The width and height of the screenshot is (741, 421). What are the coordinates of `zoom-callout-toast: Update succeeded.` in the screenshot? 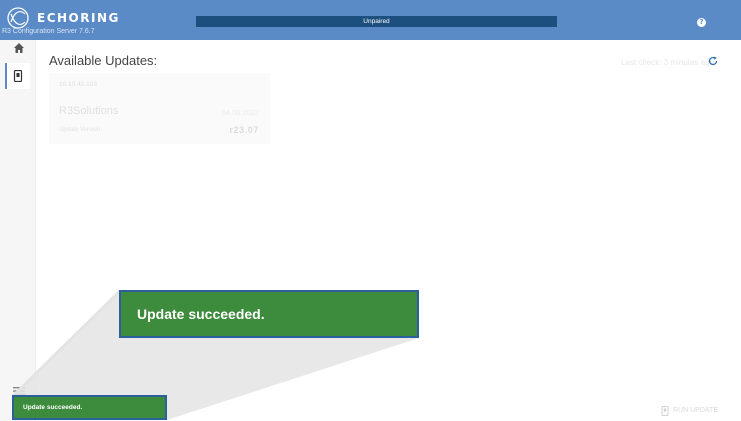 It's located at (269, 314).